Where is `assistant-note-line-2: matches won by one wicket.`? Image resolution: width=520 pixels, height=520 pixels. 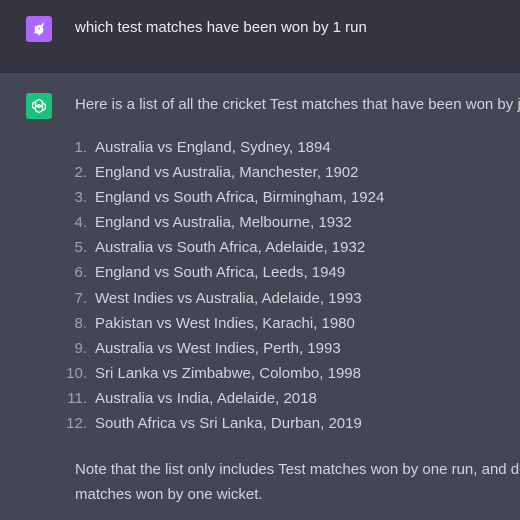 assistant-note-line-2: matches won by one wicket. is located at coordinates (169, 494).